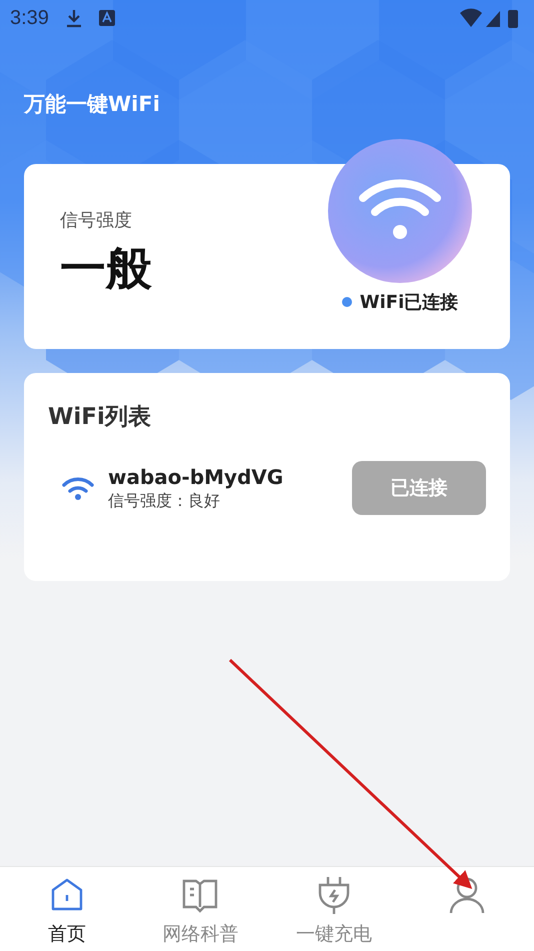 Image resolution: width=534 pixels, height=951 pixels. Describe the element at coordinates (96, 220) in the screenshot. I see `signal-label: 信号强度` at that location.